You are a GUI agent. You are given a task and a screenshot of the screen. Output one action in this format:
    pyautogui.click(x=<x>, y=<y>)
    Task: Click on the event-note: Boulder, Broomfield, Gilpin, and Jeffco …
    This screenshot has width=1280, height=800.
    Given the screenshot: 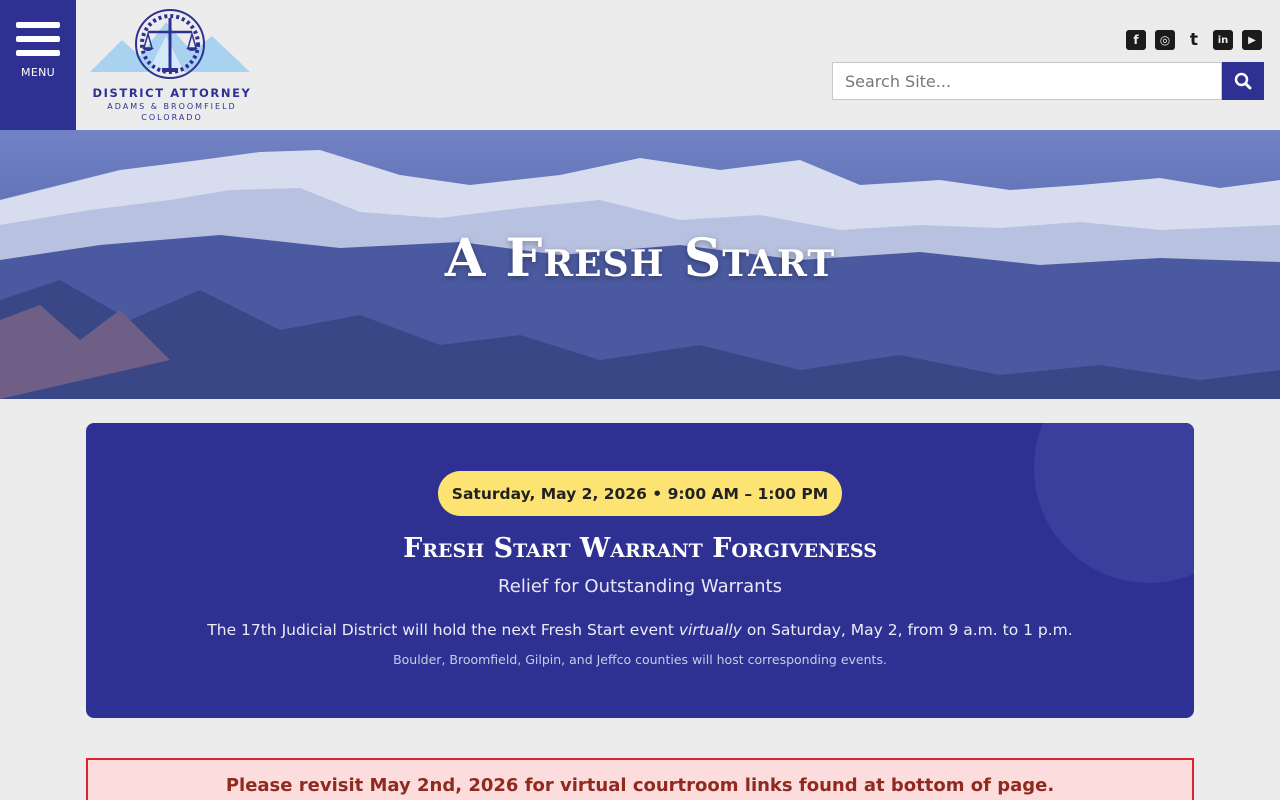 What is the action you would take?
    pyautogui.click(x=640, y=659)
    